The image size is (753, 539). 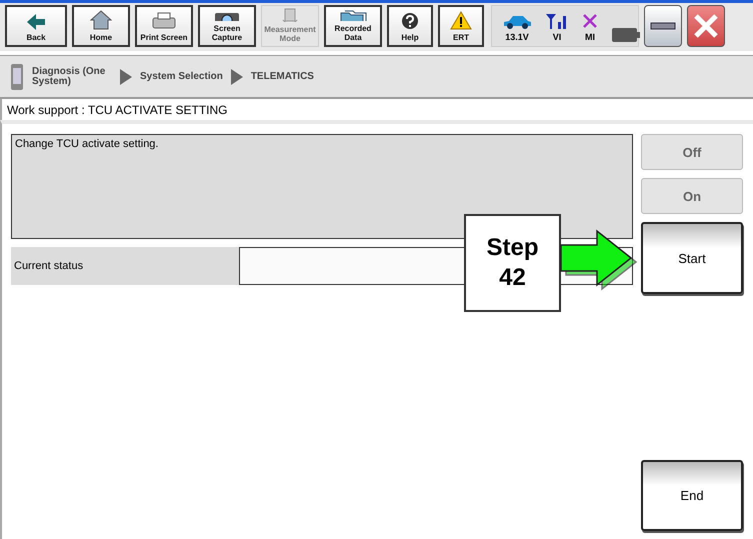 What do you see at coordinates (599, 260) in the screenshot?
I see `arrow-icon` at bounding box center [599, 260].